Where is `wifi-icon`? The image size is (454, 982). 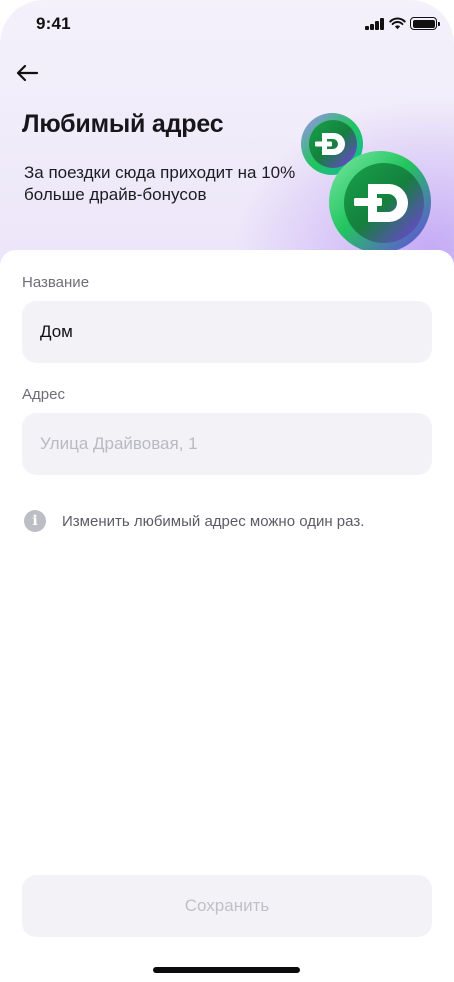 wifi-icon is located at coordinates (397, 23).